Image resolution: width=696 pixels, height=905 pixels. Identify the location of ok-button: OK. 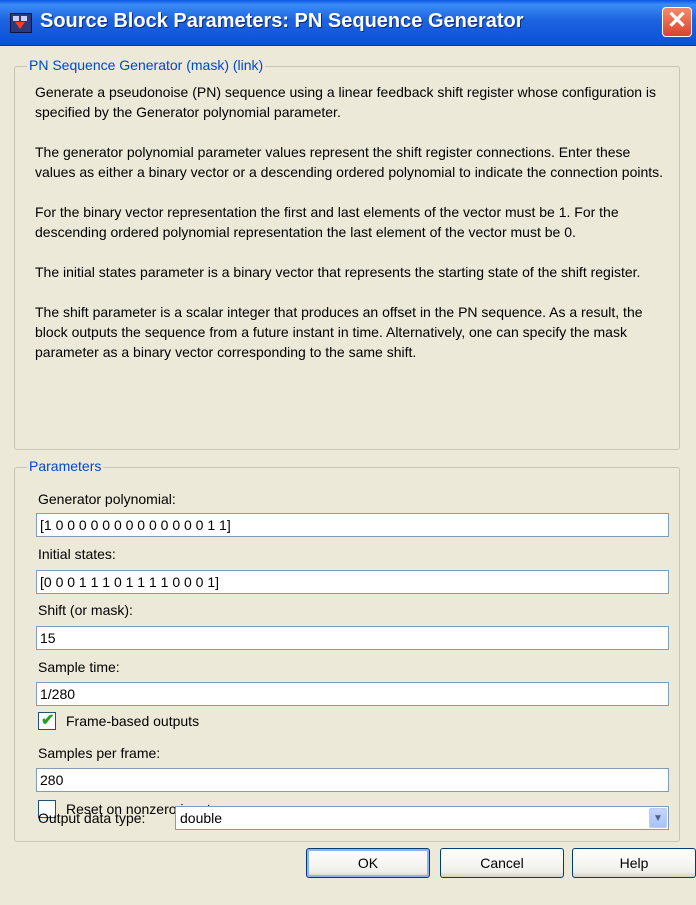
(368, 863).